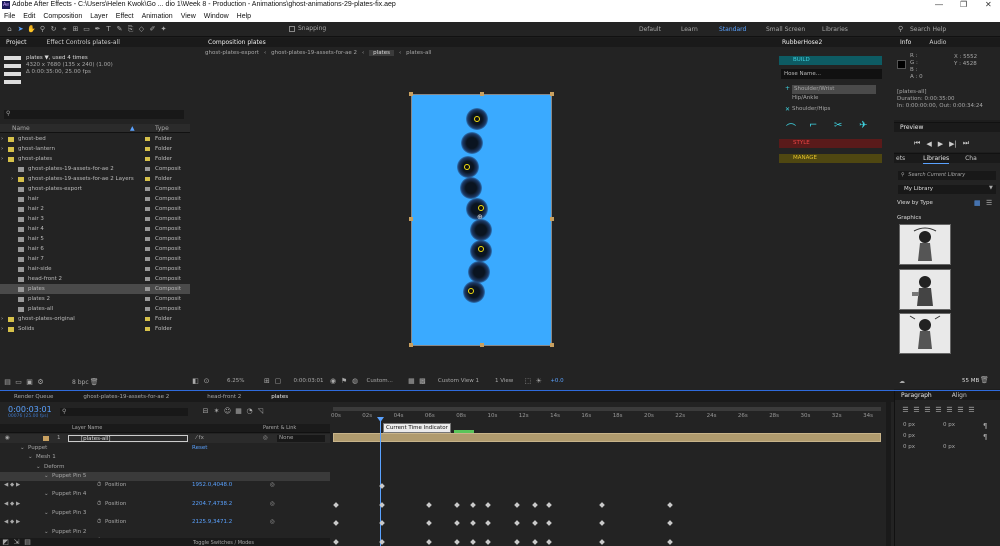 The height and width of the screenshot is (546, 1000). I want to click on justify-right-icon: ☰, so click(960, 410).